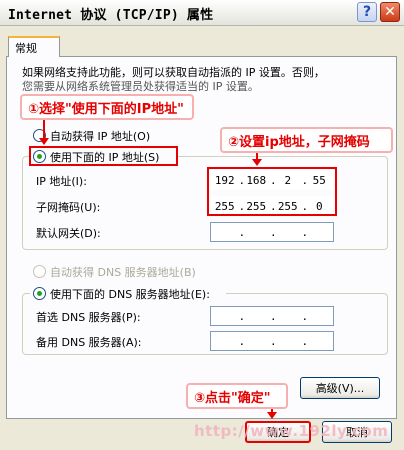 The image size is (404, 450). Describe the element at coordinates (44, 130) in the screenshot. I see `step1-arrow-shaft` at that location.